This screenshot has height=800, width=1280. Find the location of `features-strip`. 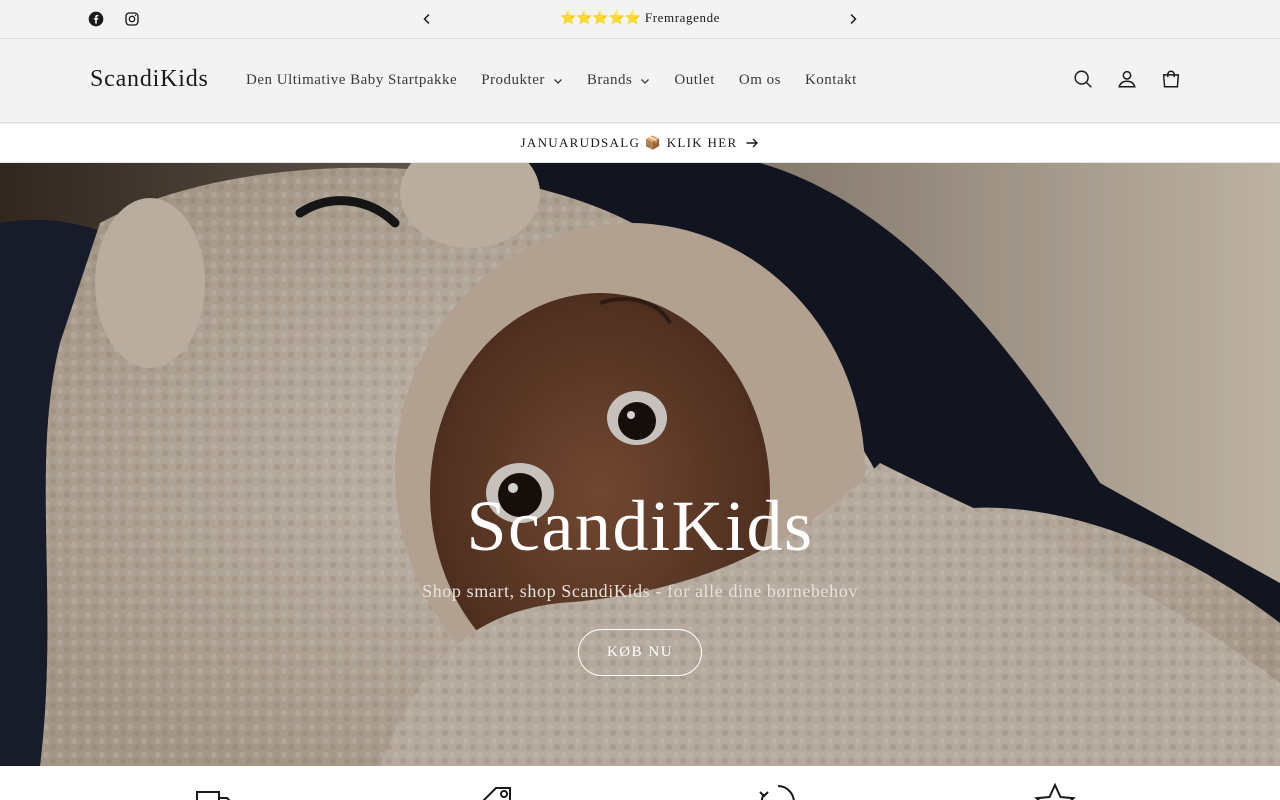

features-strip is located at coordinates (640, 783).